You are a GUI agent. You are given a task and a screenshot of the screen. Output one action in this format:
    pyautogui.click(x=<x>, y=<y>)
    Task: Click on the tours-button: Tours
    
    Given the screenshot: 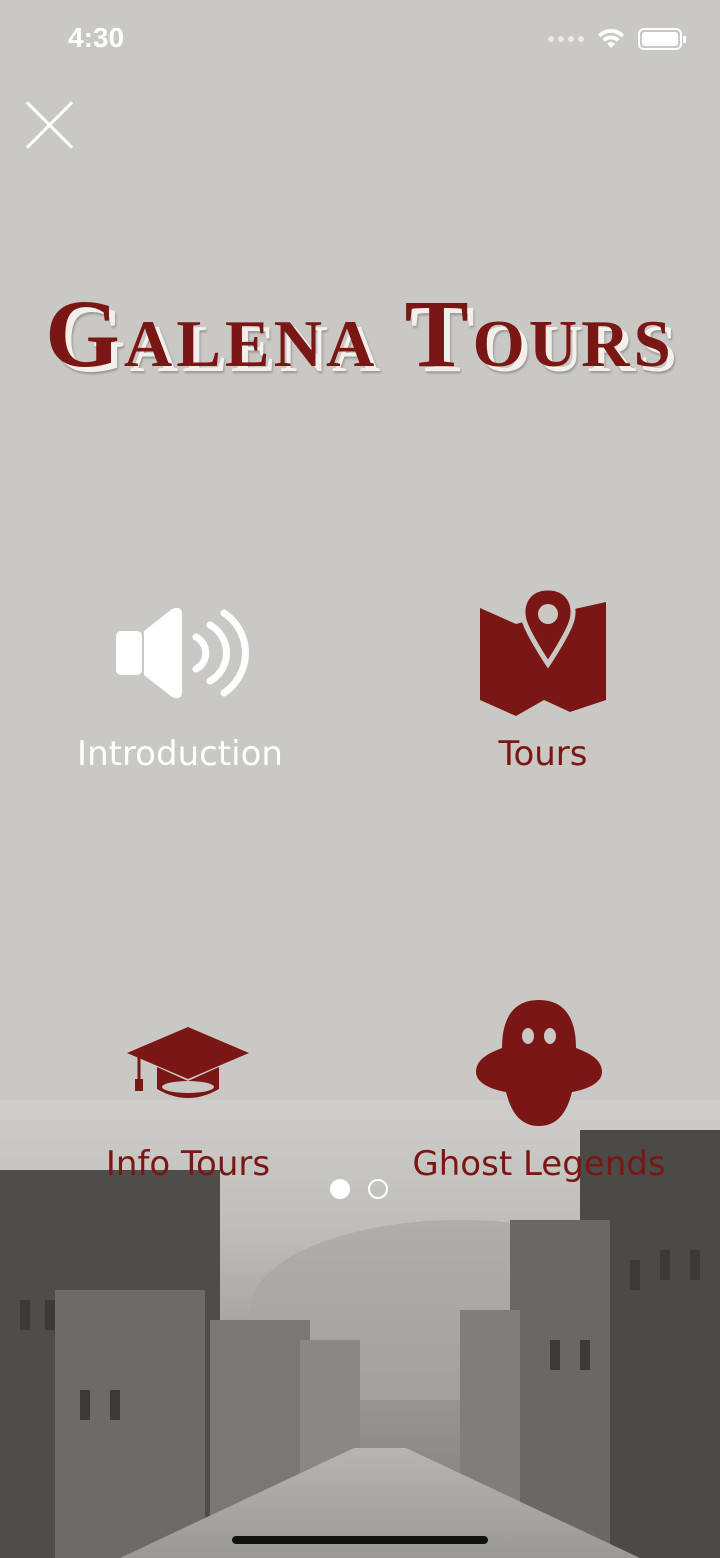 What is the action you would take?
    pyautogui.click(x=543, y=676)
    